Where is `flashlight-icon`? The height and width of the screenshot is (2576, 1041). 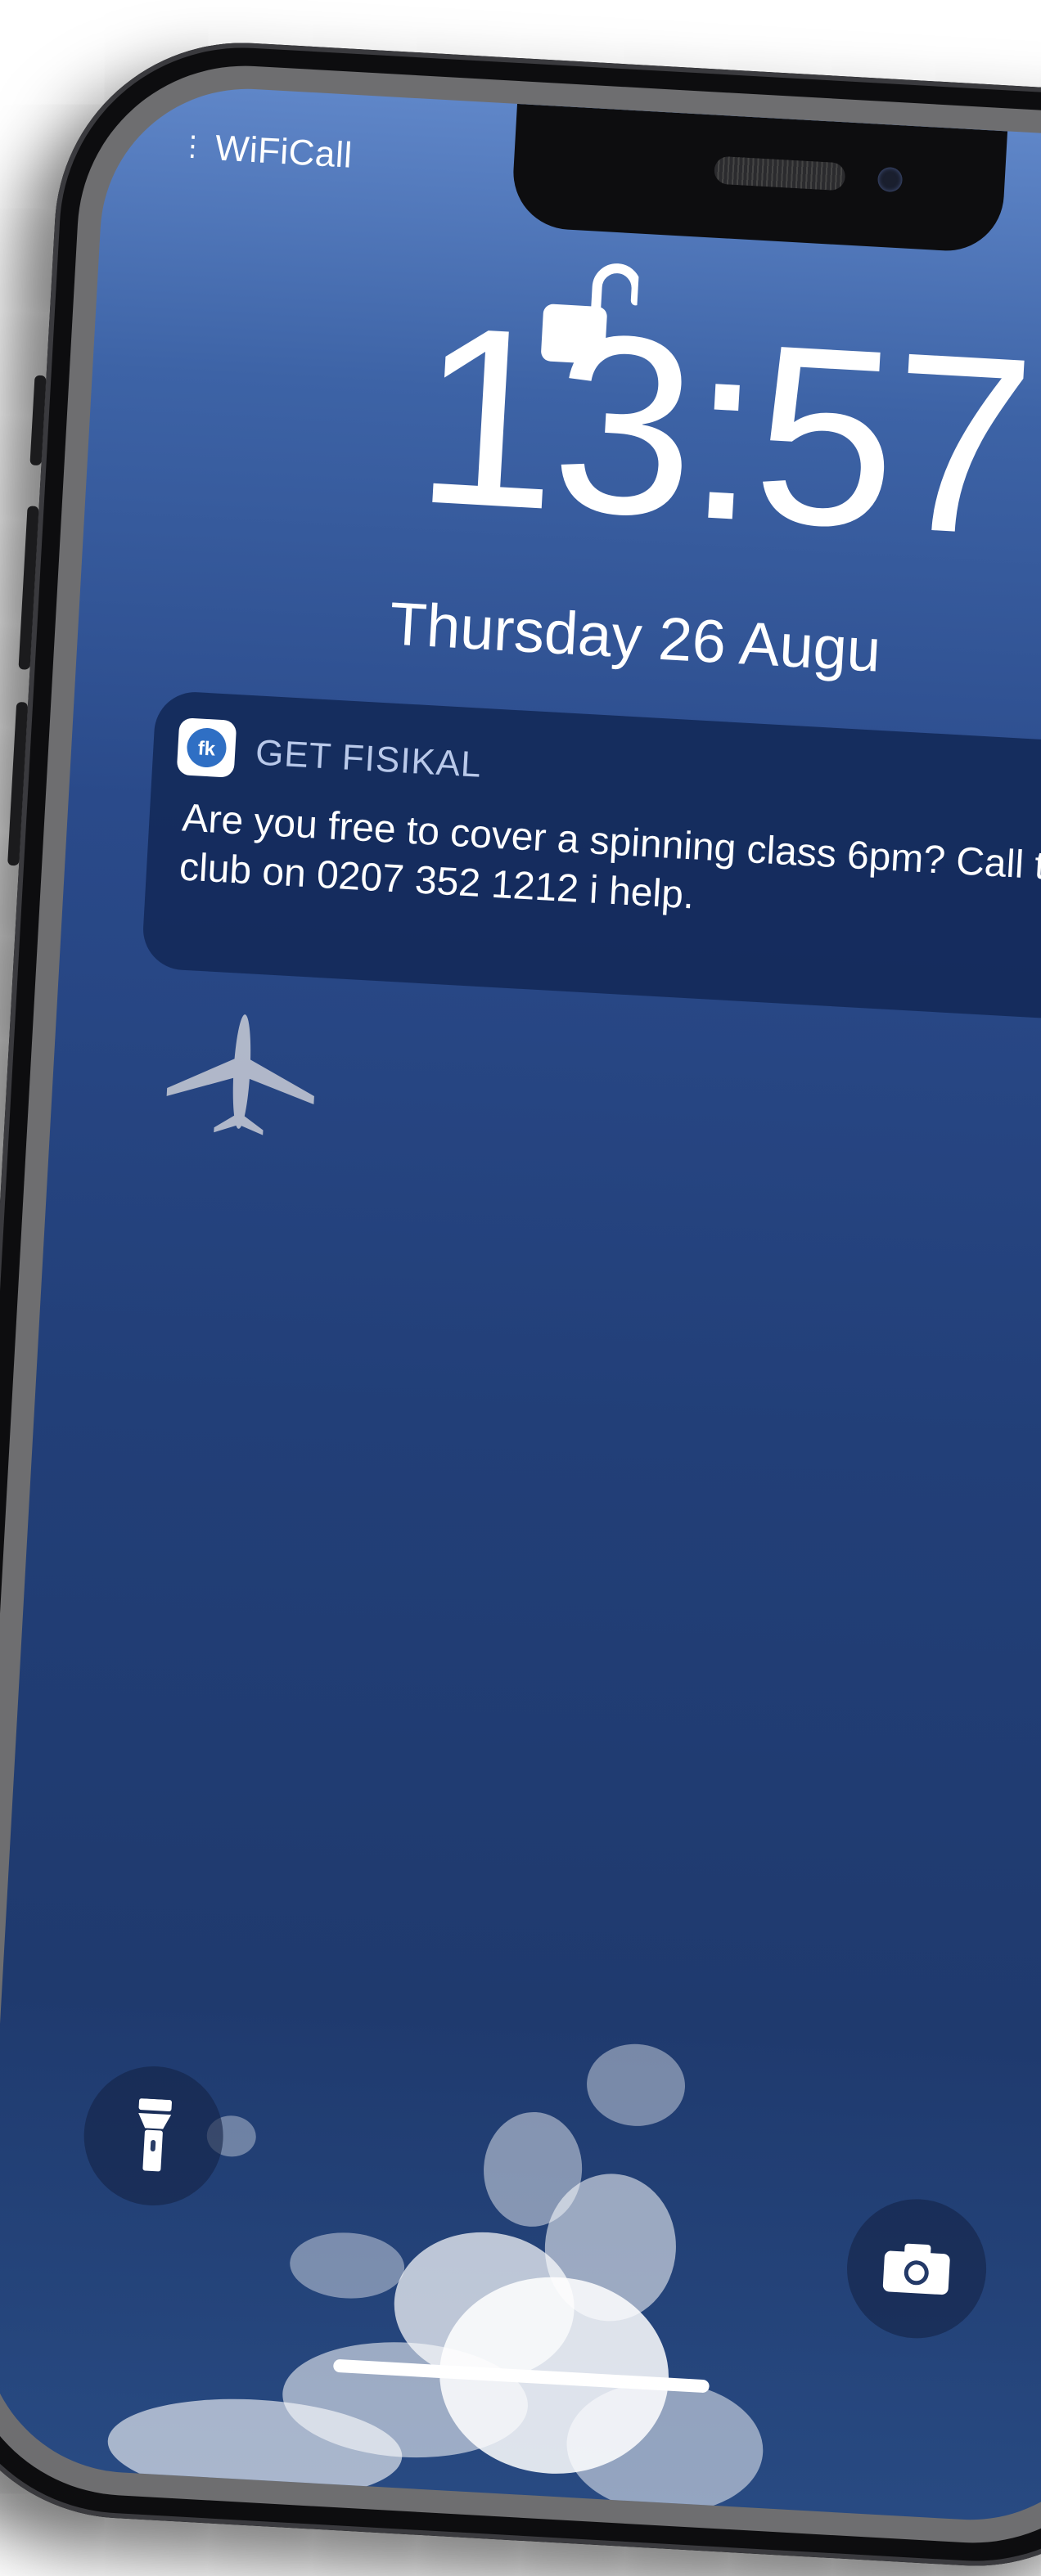
flashlight-icon is located at coordinates (155, 2135).